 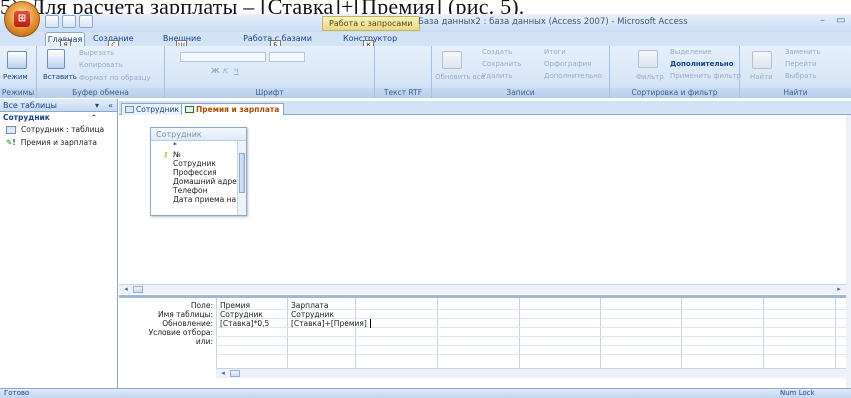 What do you see at coordinates (60, 77) in the screenshot?
I see `paste-button: Вставить` at bounding box center [60, 77].